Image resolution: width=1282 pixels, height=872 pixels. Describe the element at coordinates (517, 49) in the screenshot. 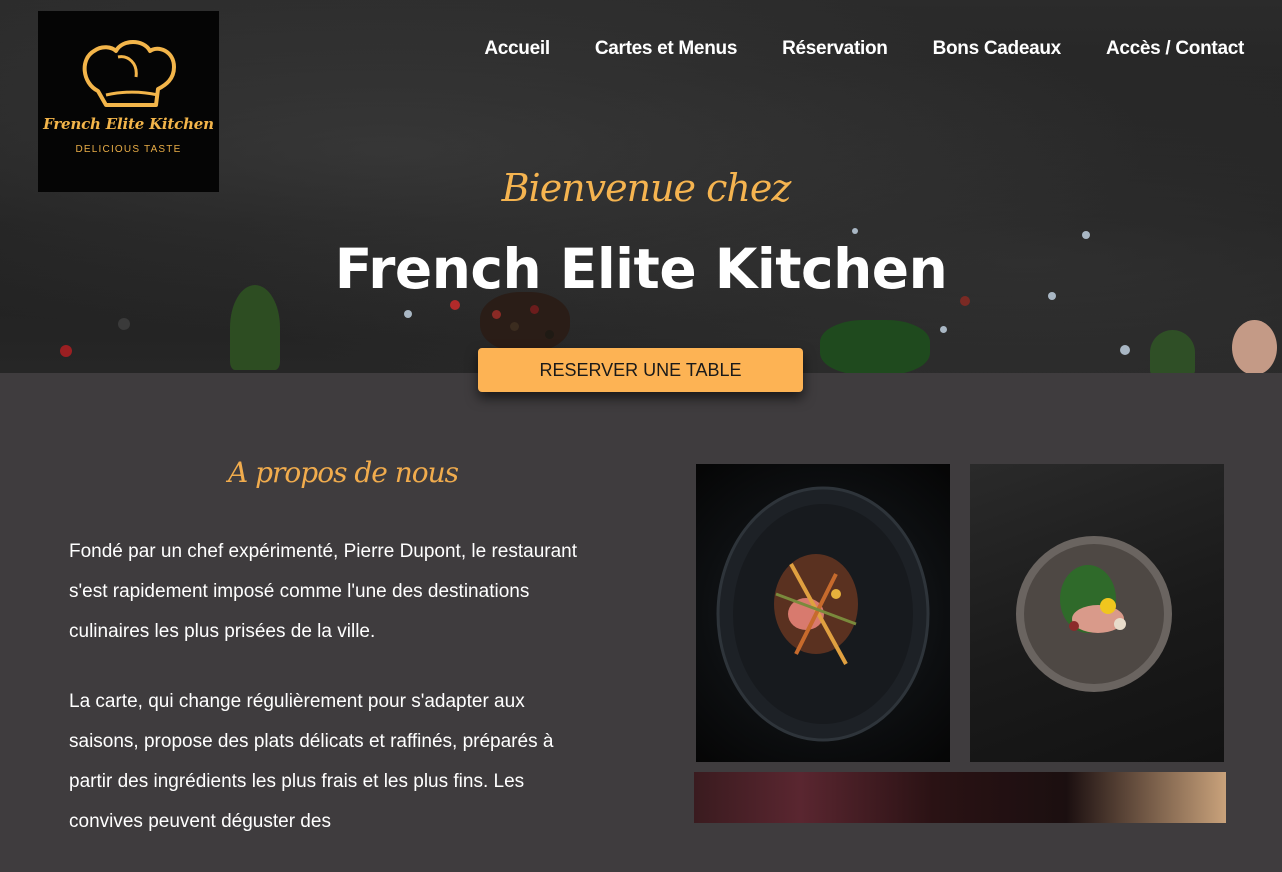

I see `nav-item-accueil: Accueil` at that location.